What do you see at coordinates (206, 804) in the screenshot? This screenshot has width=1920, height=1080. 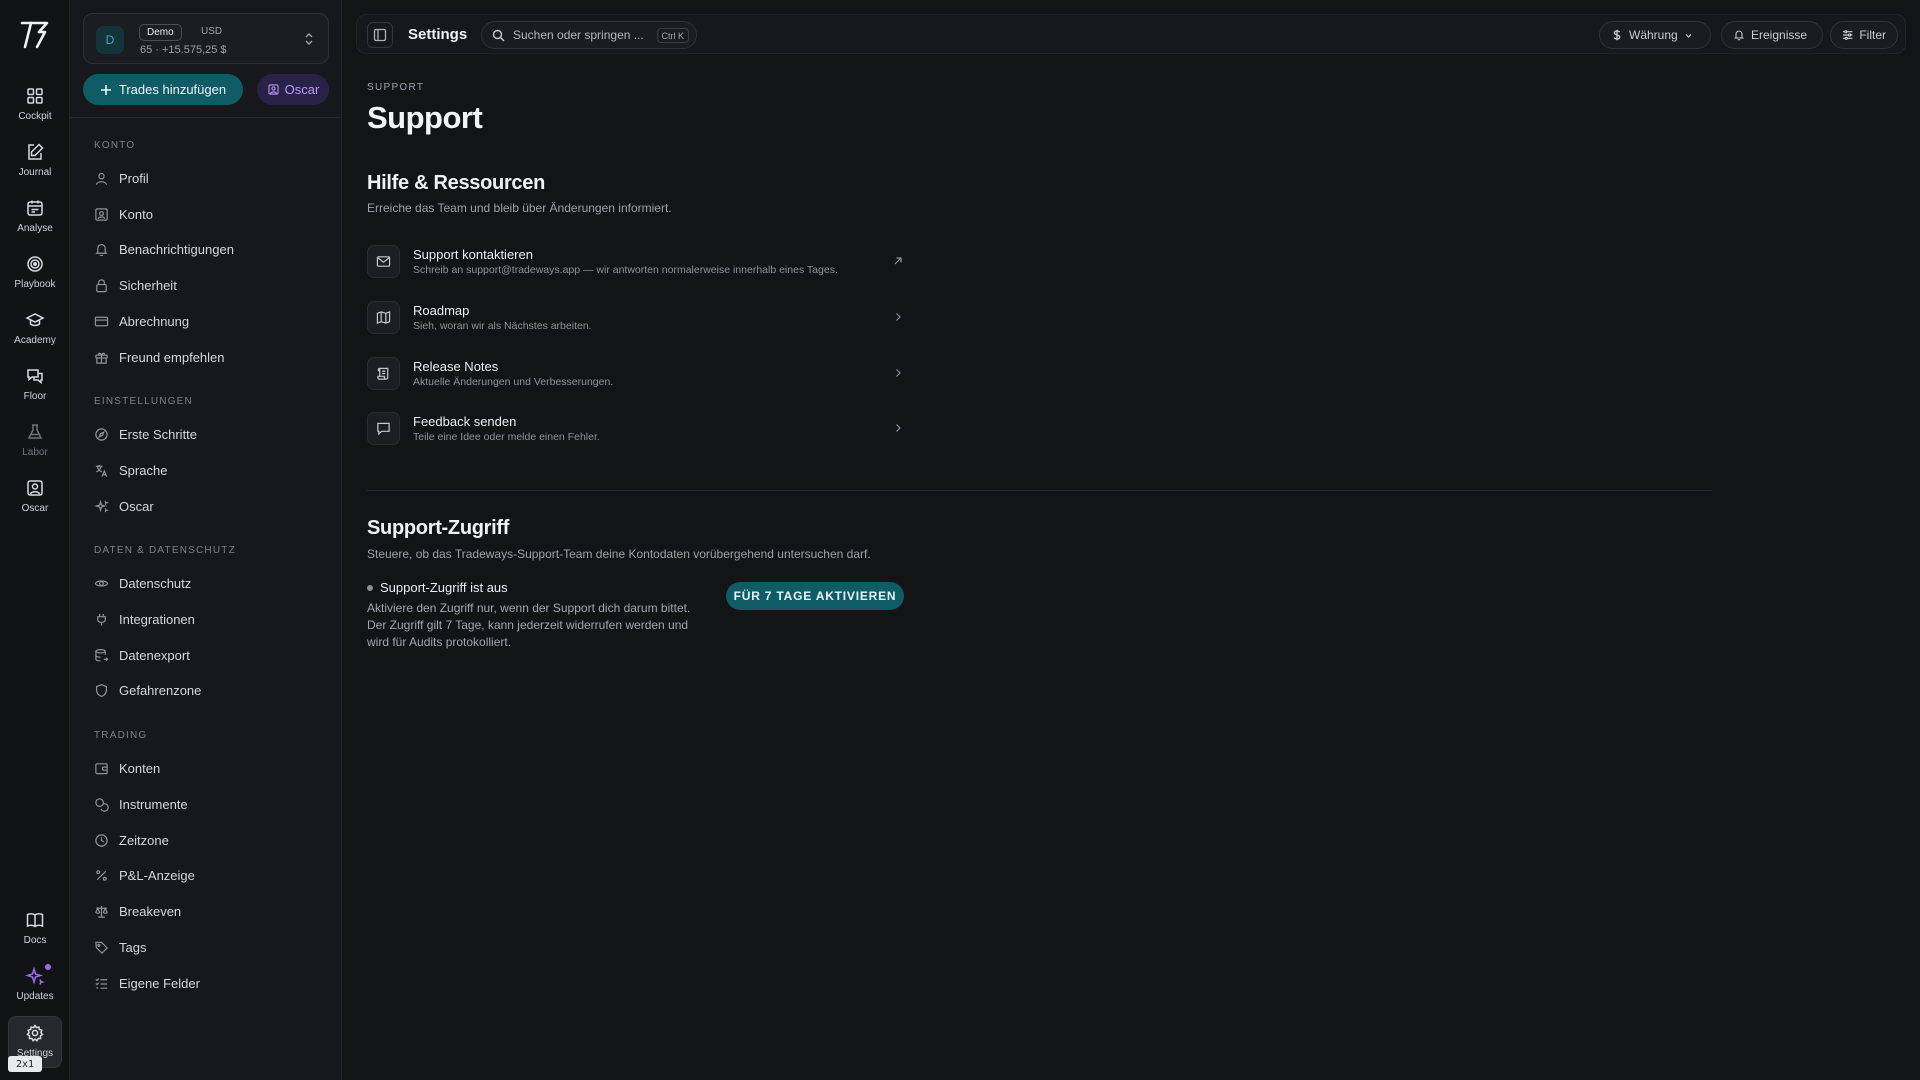 I see `sidebar-item-instrumente: Instrumente` at bounding box center [206, 804].